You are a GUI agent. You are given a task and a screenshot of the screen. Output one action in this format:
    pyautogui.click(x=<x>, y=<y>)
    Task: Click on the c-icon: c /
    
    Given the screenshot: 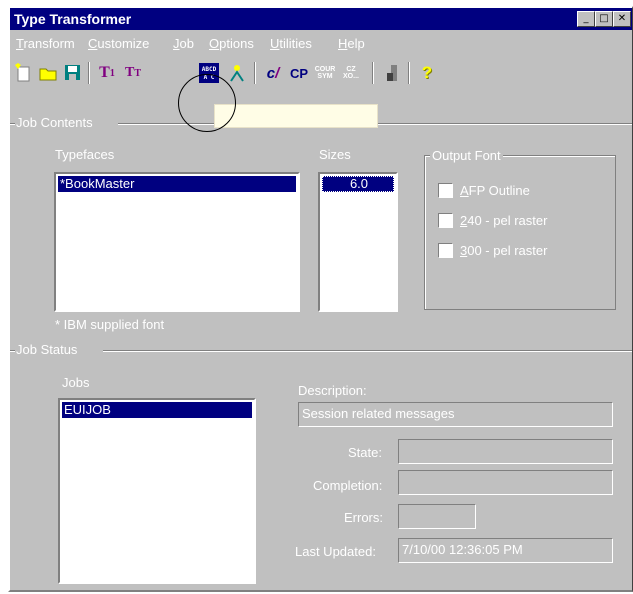 What is the action you would take?
    pyautogui.click(x=273, y=73)
    